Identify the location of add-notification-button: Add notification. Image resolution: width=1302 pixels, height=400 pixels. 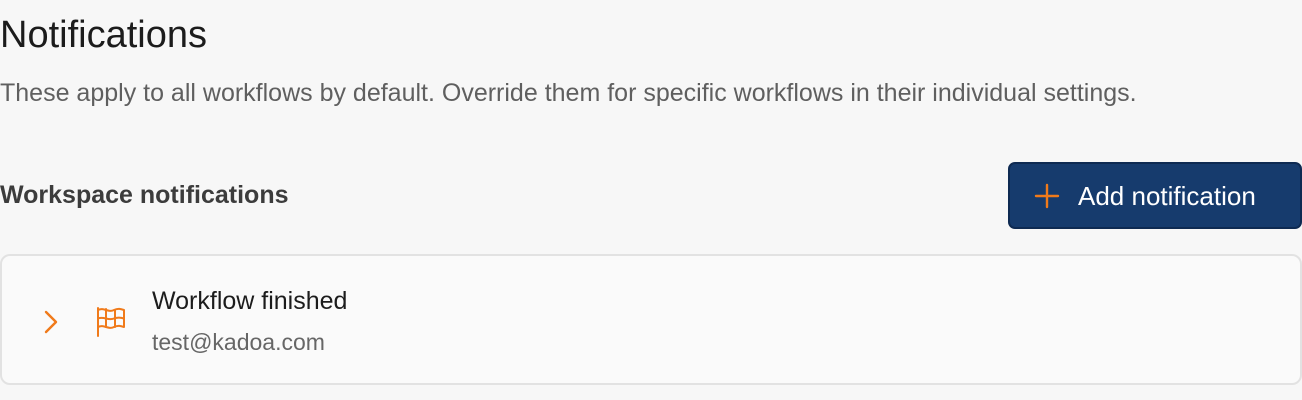
(1155, 195).